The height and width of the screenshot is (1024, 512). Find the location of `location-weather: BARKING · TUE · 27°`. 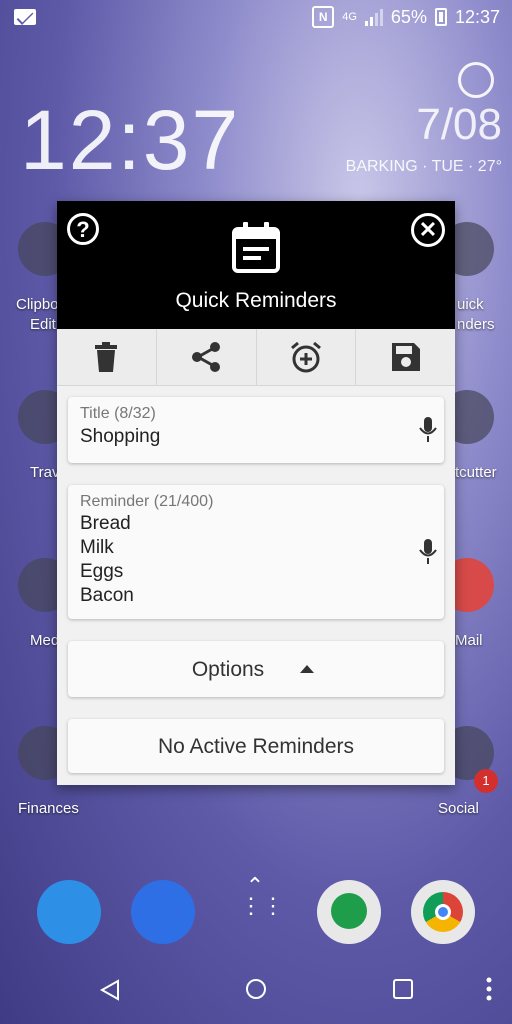

location-weather: BARKING · TUE · 27° is located at coordinates (423, 166).